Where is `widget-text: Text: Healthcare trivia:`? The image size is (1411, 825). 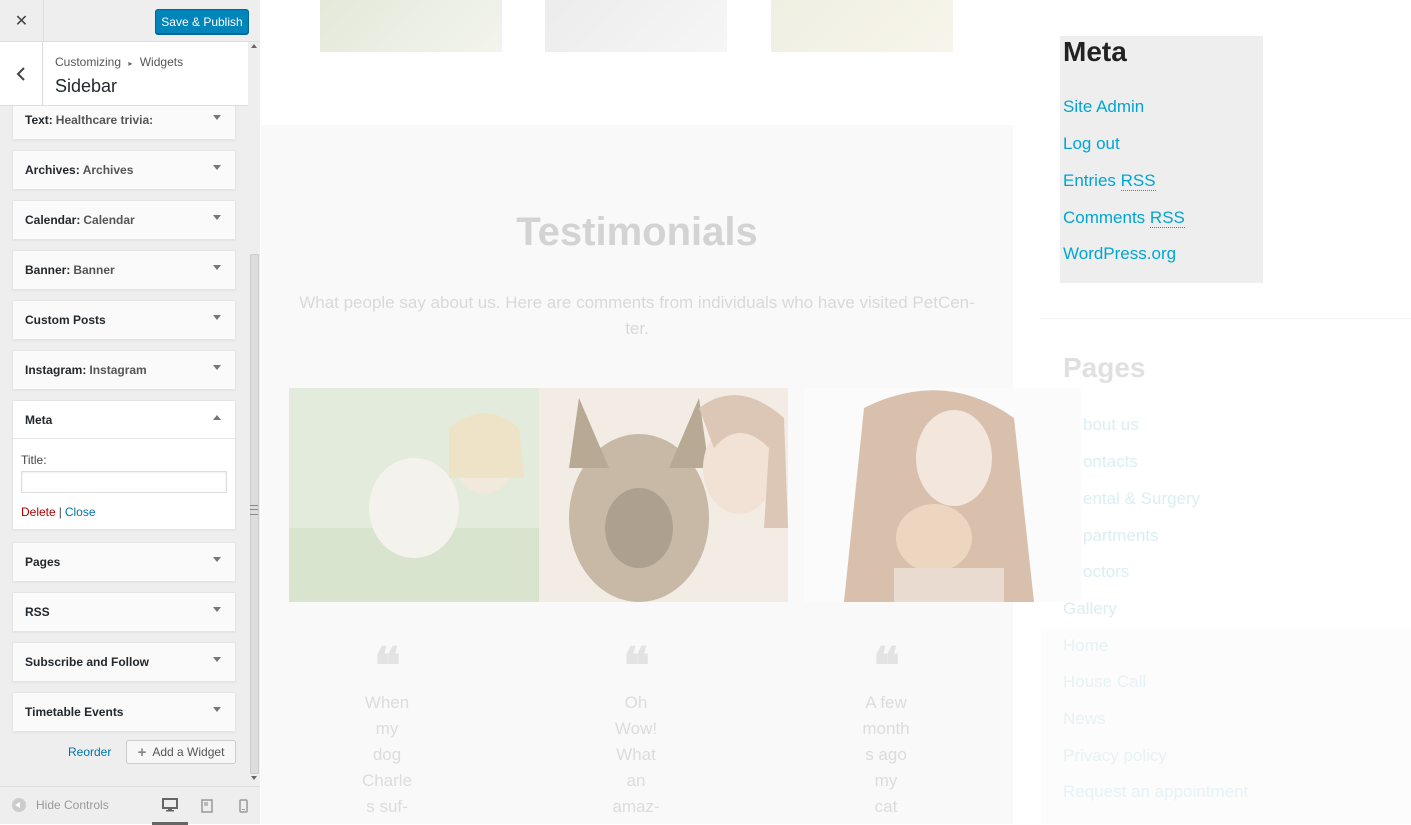
widget-text: Text: Healthcare trivia: is located at coordinates (124, 123).